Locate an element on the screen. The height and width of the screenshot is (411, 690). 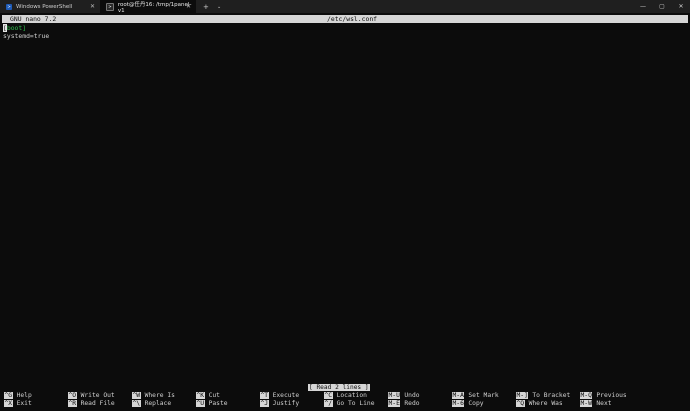
editor-line: systemd=true is located at coordinates (26, 36).